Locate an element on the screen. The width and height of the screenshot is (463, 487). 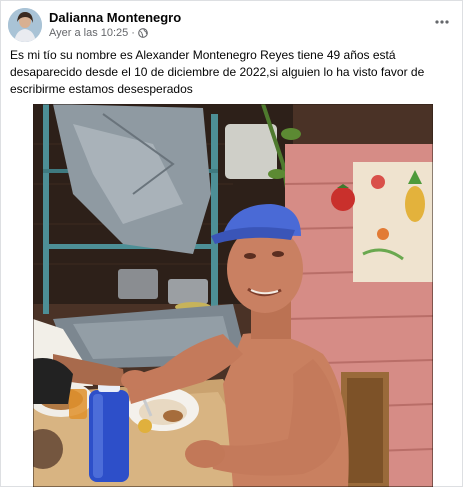
globe-icon is located at coordinates (143, 33).